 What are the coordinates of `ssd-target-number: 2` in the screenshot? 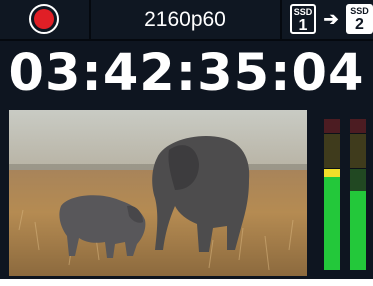 It's located at (359, 24).